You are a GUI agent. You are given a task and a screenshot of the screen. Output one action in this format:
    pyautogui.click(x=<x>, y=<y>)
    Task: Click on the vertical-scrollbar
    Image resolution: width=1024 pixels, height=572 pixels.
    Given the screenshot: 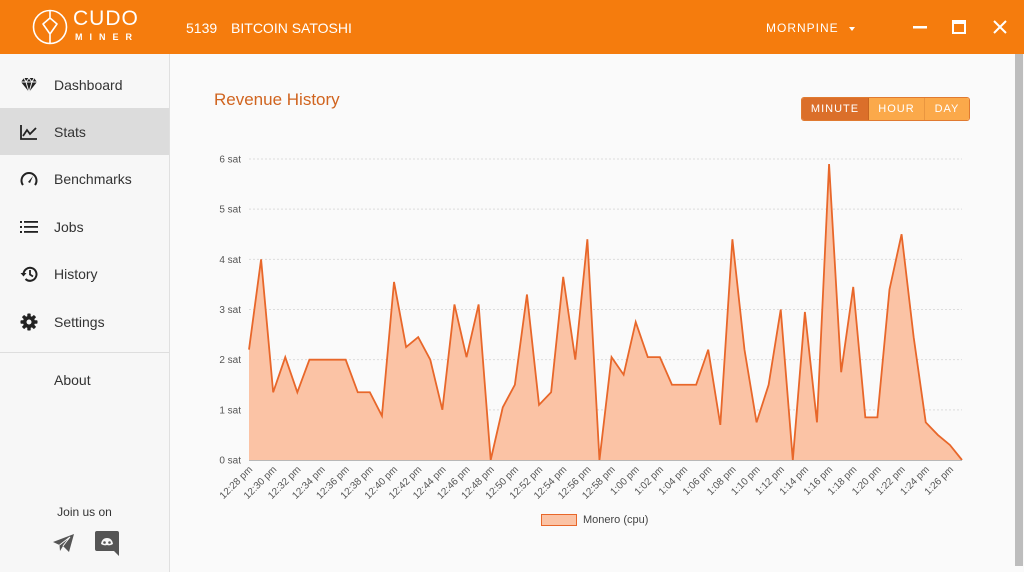 What is the action you would take?
    pyautogui.click(x=1019, y=313)
    